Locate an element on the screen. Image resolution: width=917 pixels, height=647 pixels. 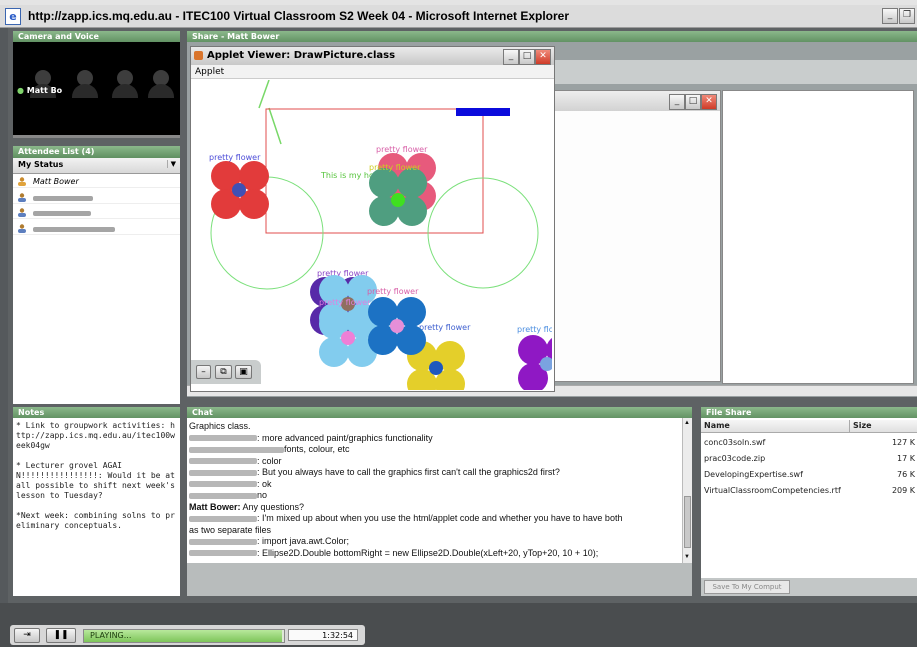
background-window-left: _ □ ✕ is located at coordinates (637, 236).